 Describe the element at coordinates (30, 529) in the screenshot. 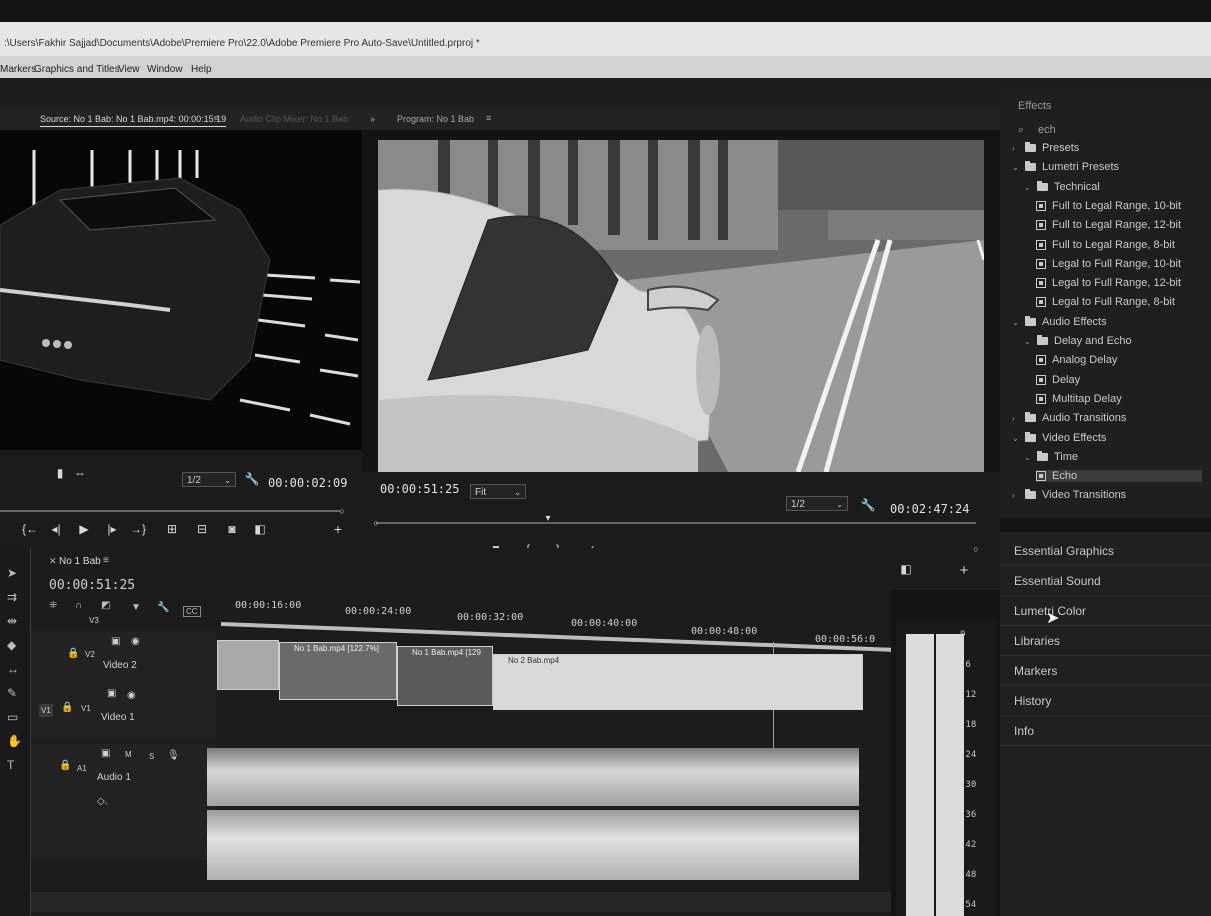

I see `mark-in-icon: {←` at that location.